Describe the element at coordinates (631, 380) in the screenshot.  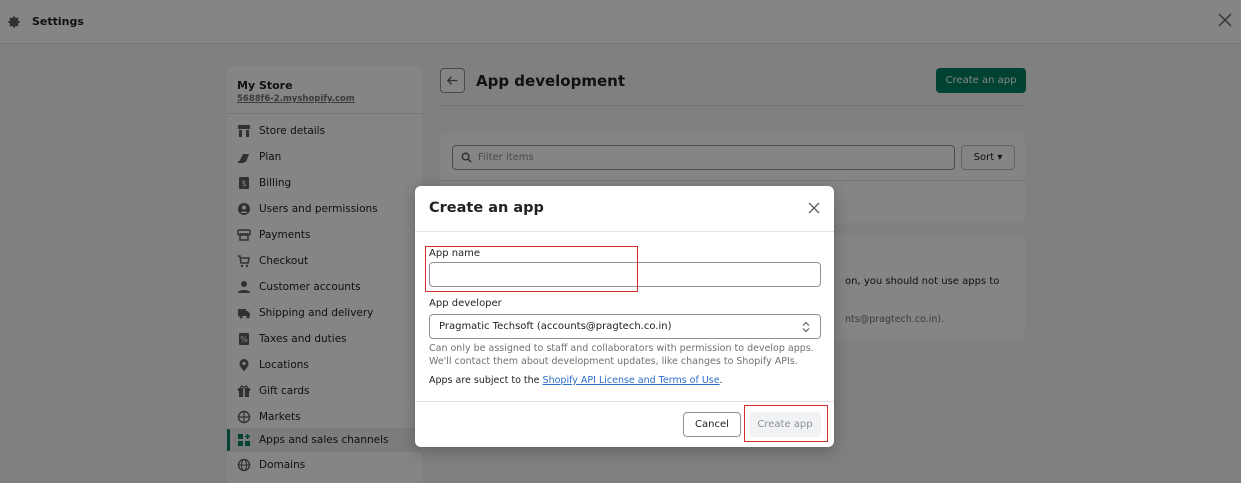
I see `terms-link: Shopify API License and Terms of Use` at that location.